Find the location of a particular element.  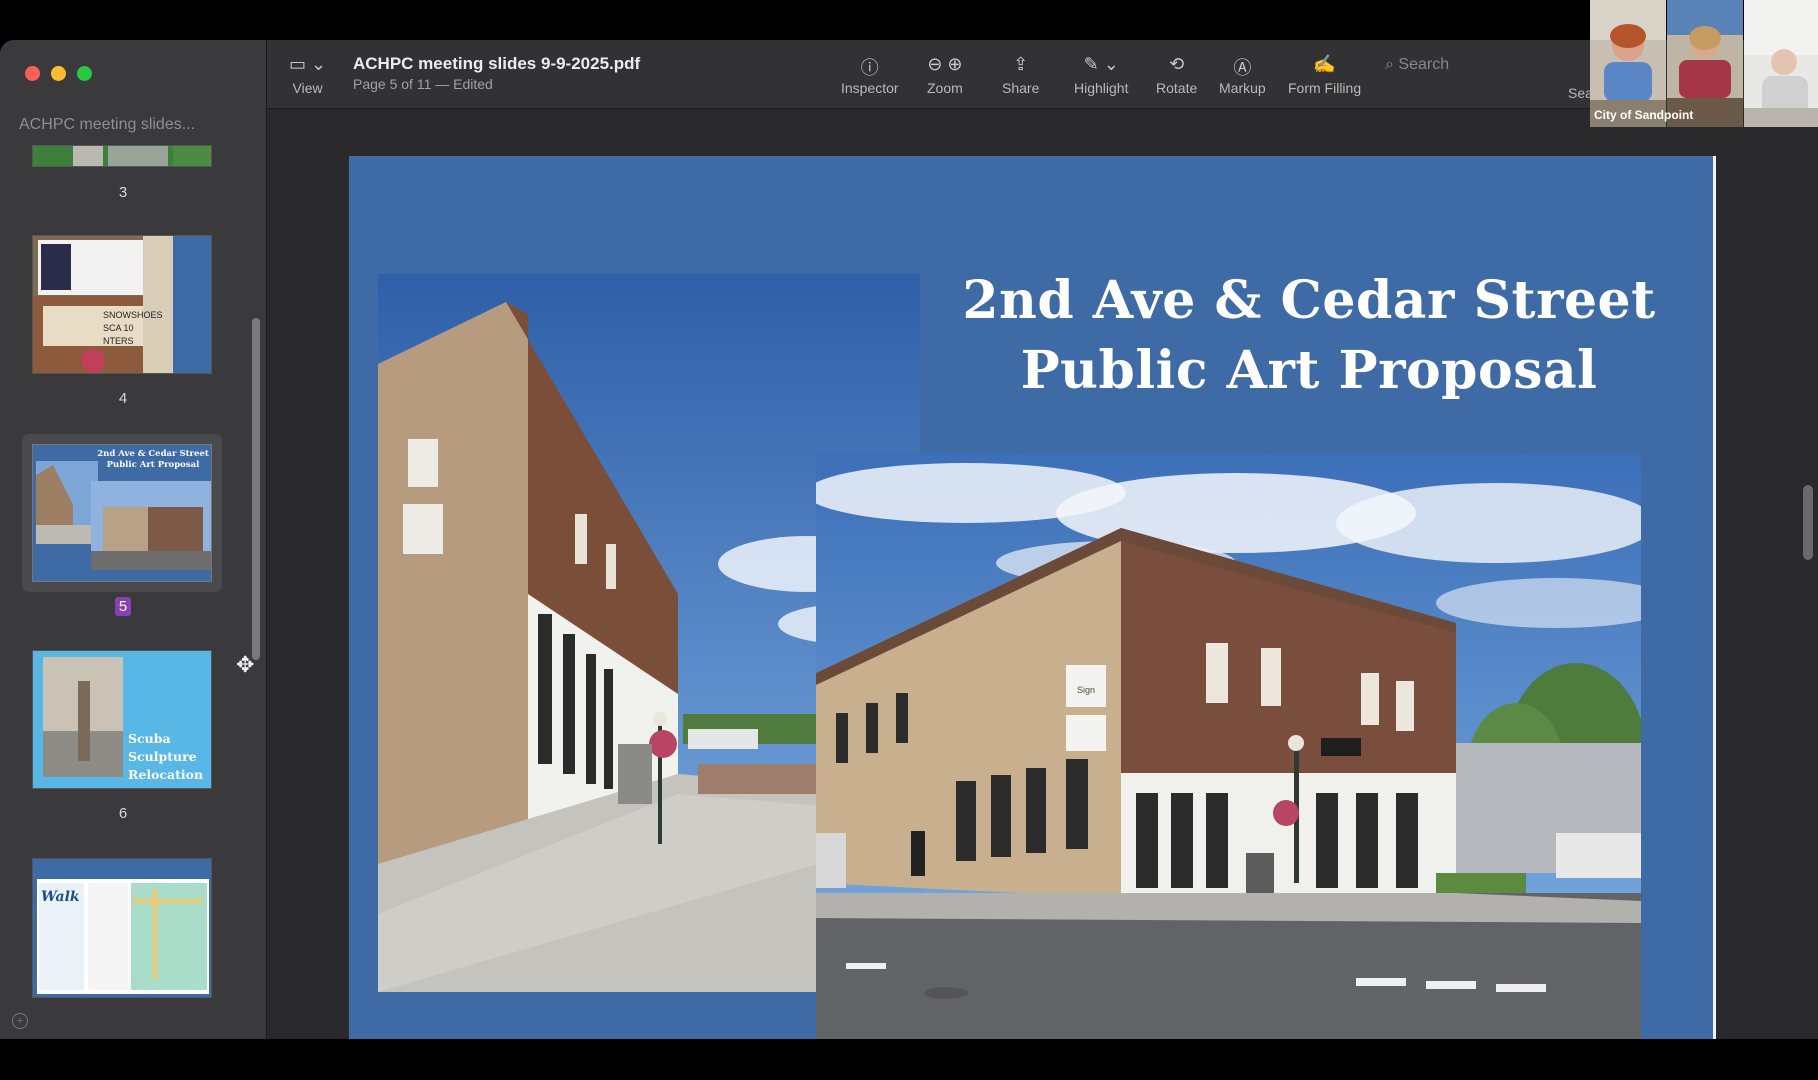

move-cursor-icon: ✥ is located at coordinates (245, 664).